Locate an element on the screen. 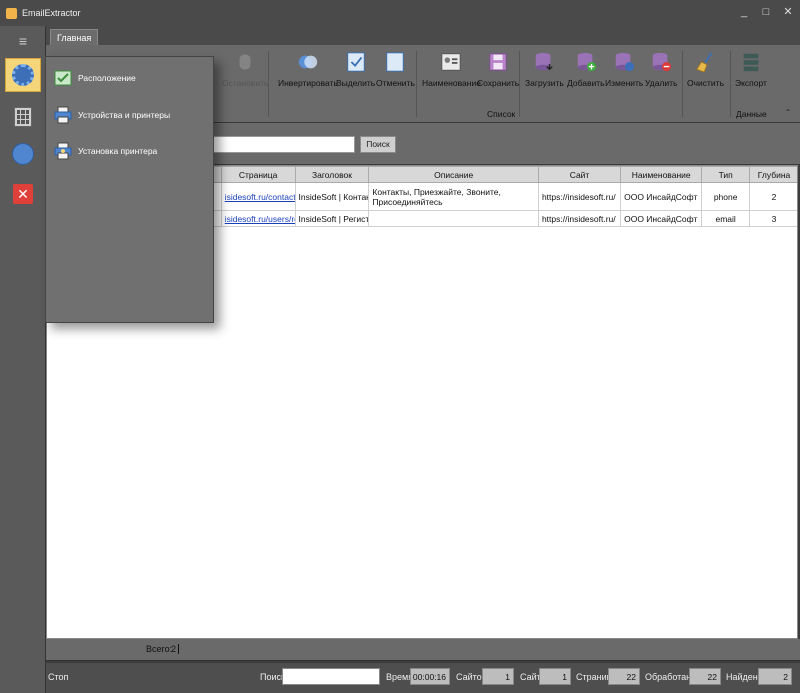 This screenshot has height=693, width=800. site-value: 1 is located at coordinates (555, 676).